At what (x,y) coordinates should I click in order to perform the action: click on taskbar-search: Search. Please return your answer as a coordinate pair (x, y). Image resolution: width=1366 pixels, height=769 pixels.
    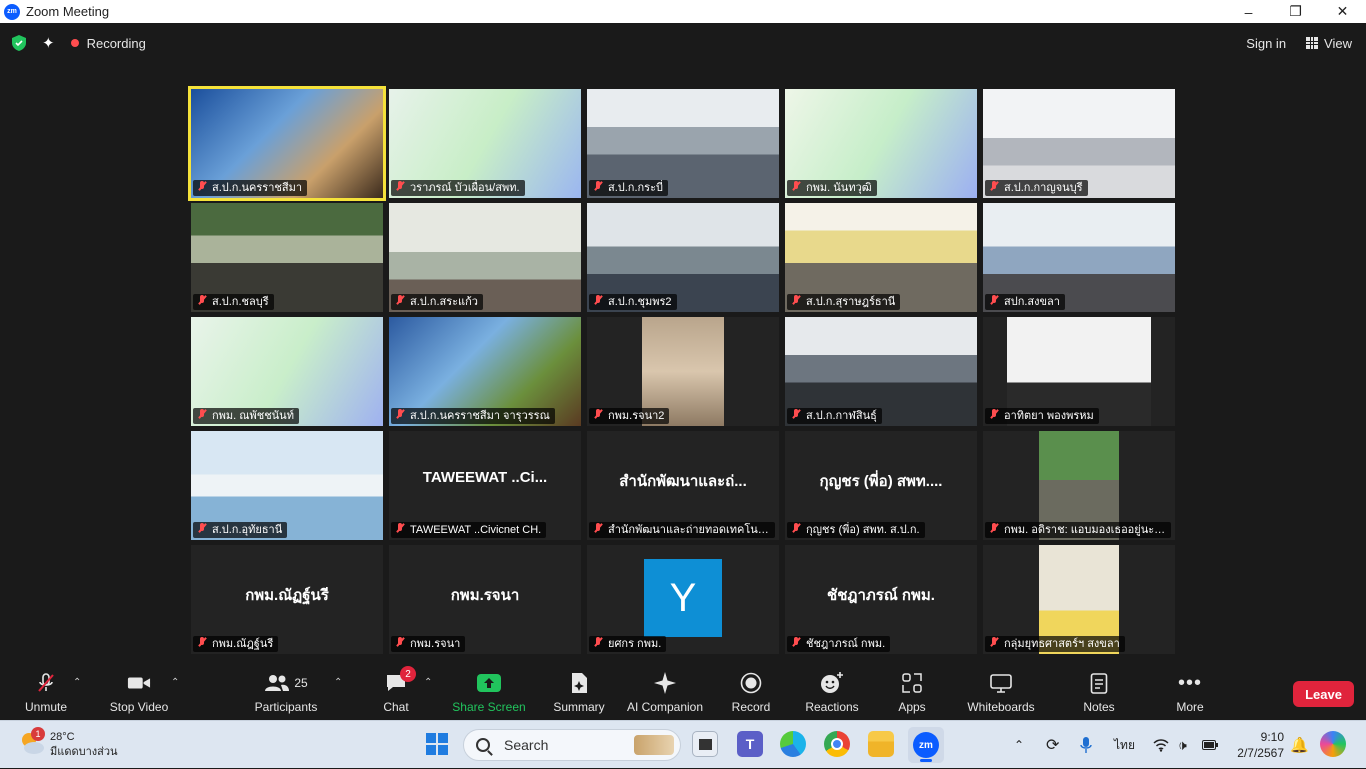
    Looking at the image, I should click on (572, 745).